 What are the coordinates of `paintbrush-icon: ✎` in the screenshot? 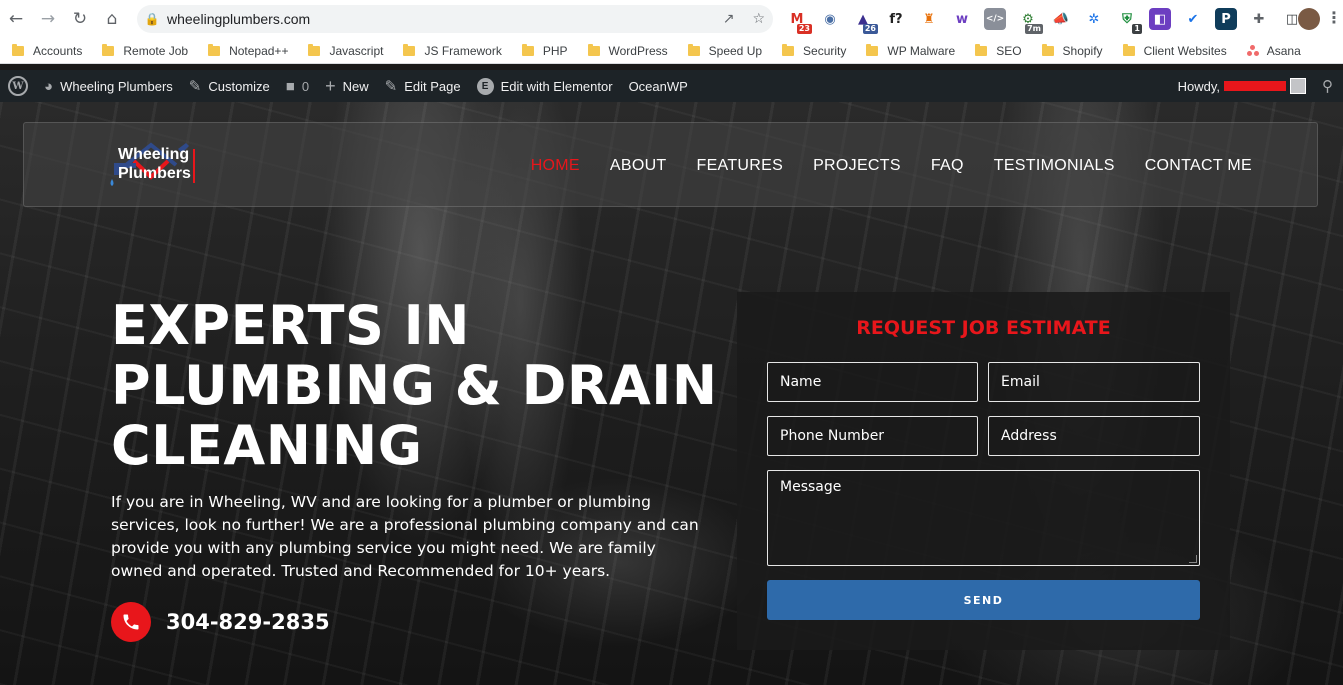 It's located at (195, 86).